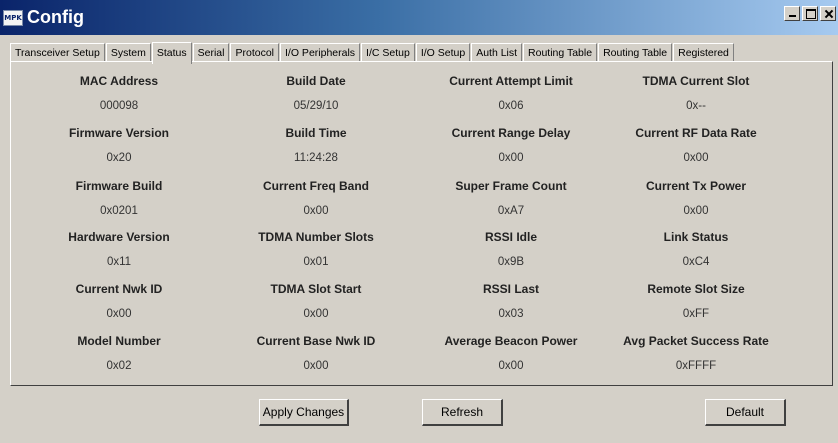 This screenshot has height=443, width=838. Describe the element at coordinates (696, 301) in the screenshot. I see `remote-slot-size-field: Remote Slot Size 0xFF` at that location.